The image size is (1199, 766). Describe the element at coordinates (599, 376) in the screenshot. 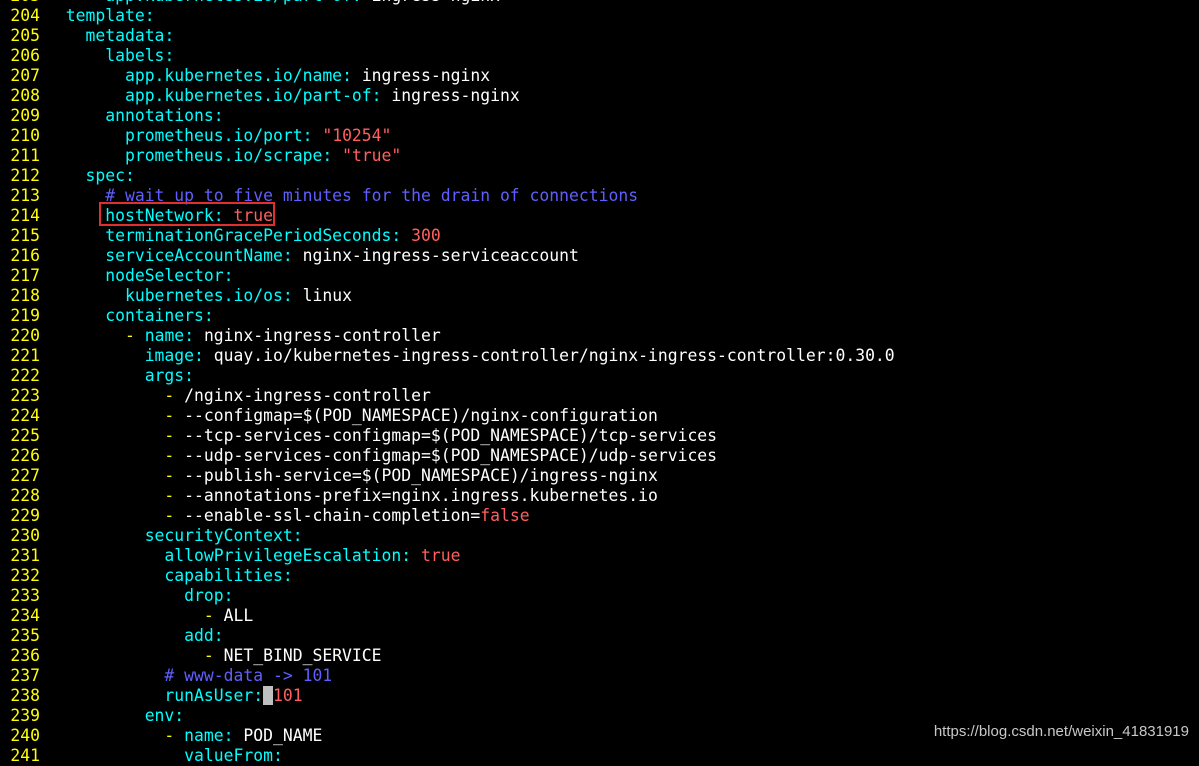

I see `code-line: 222 args:` at that location.